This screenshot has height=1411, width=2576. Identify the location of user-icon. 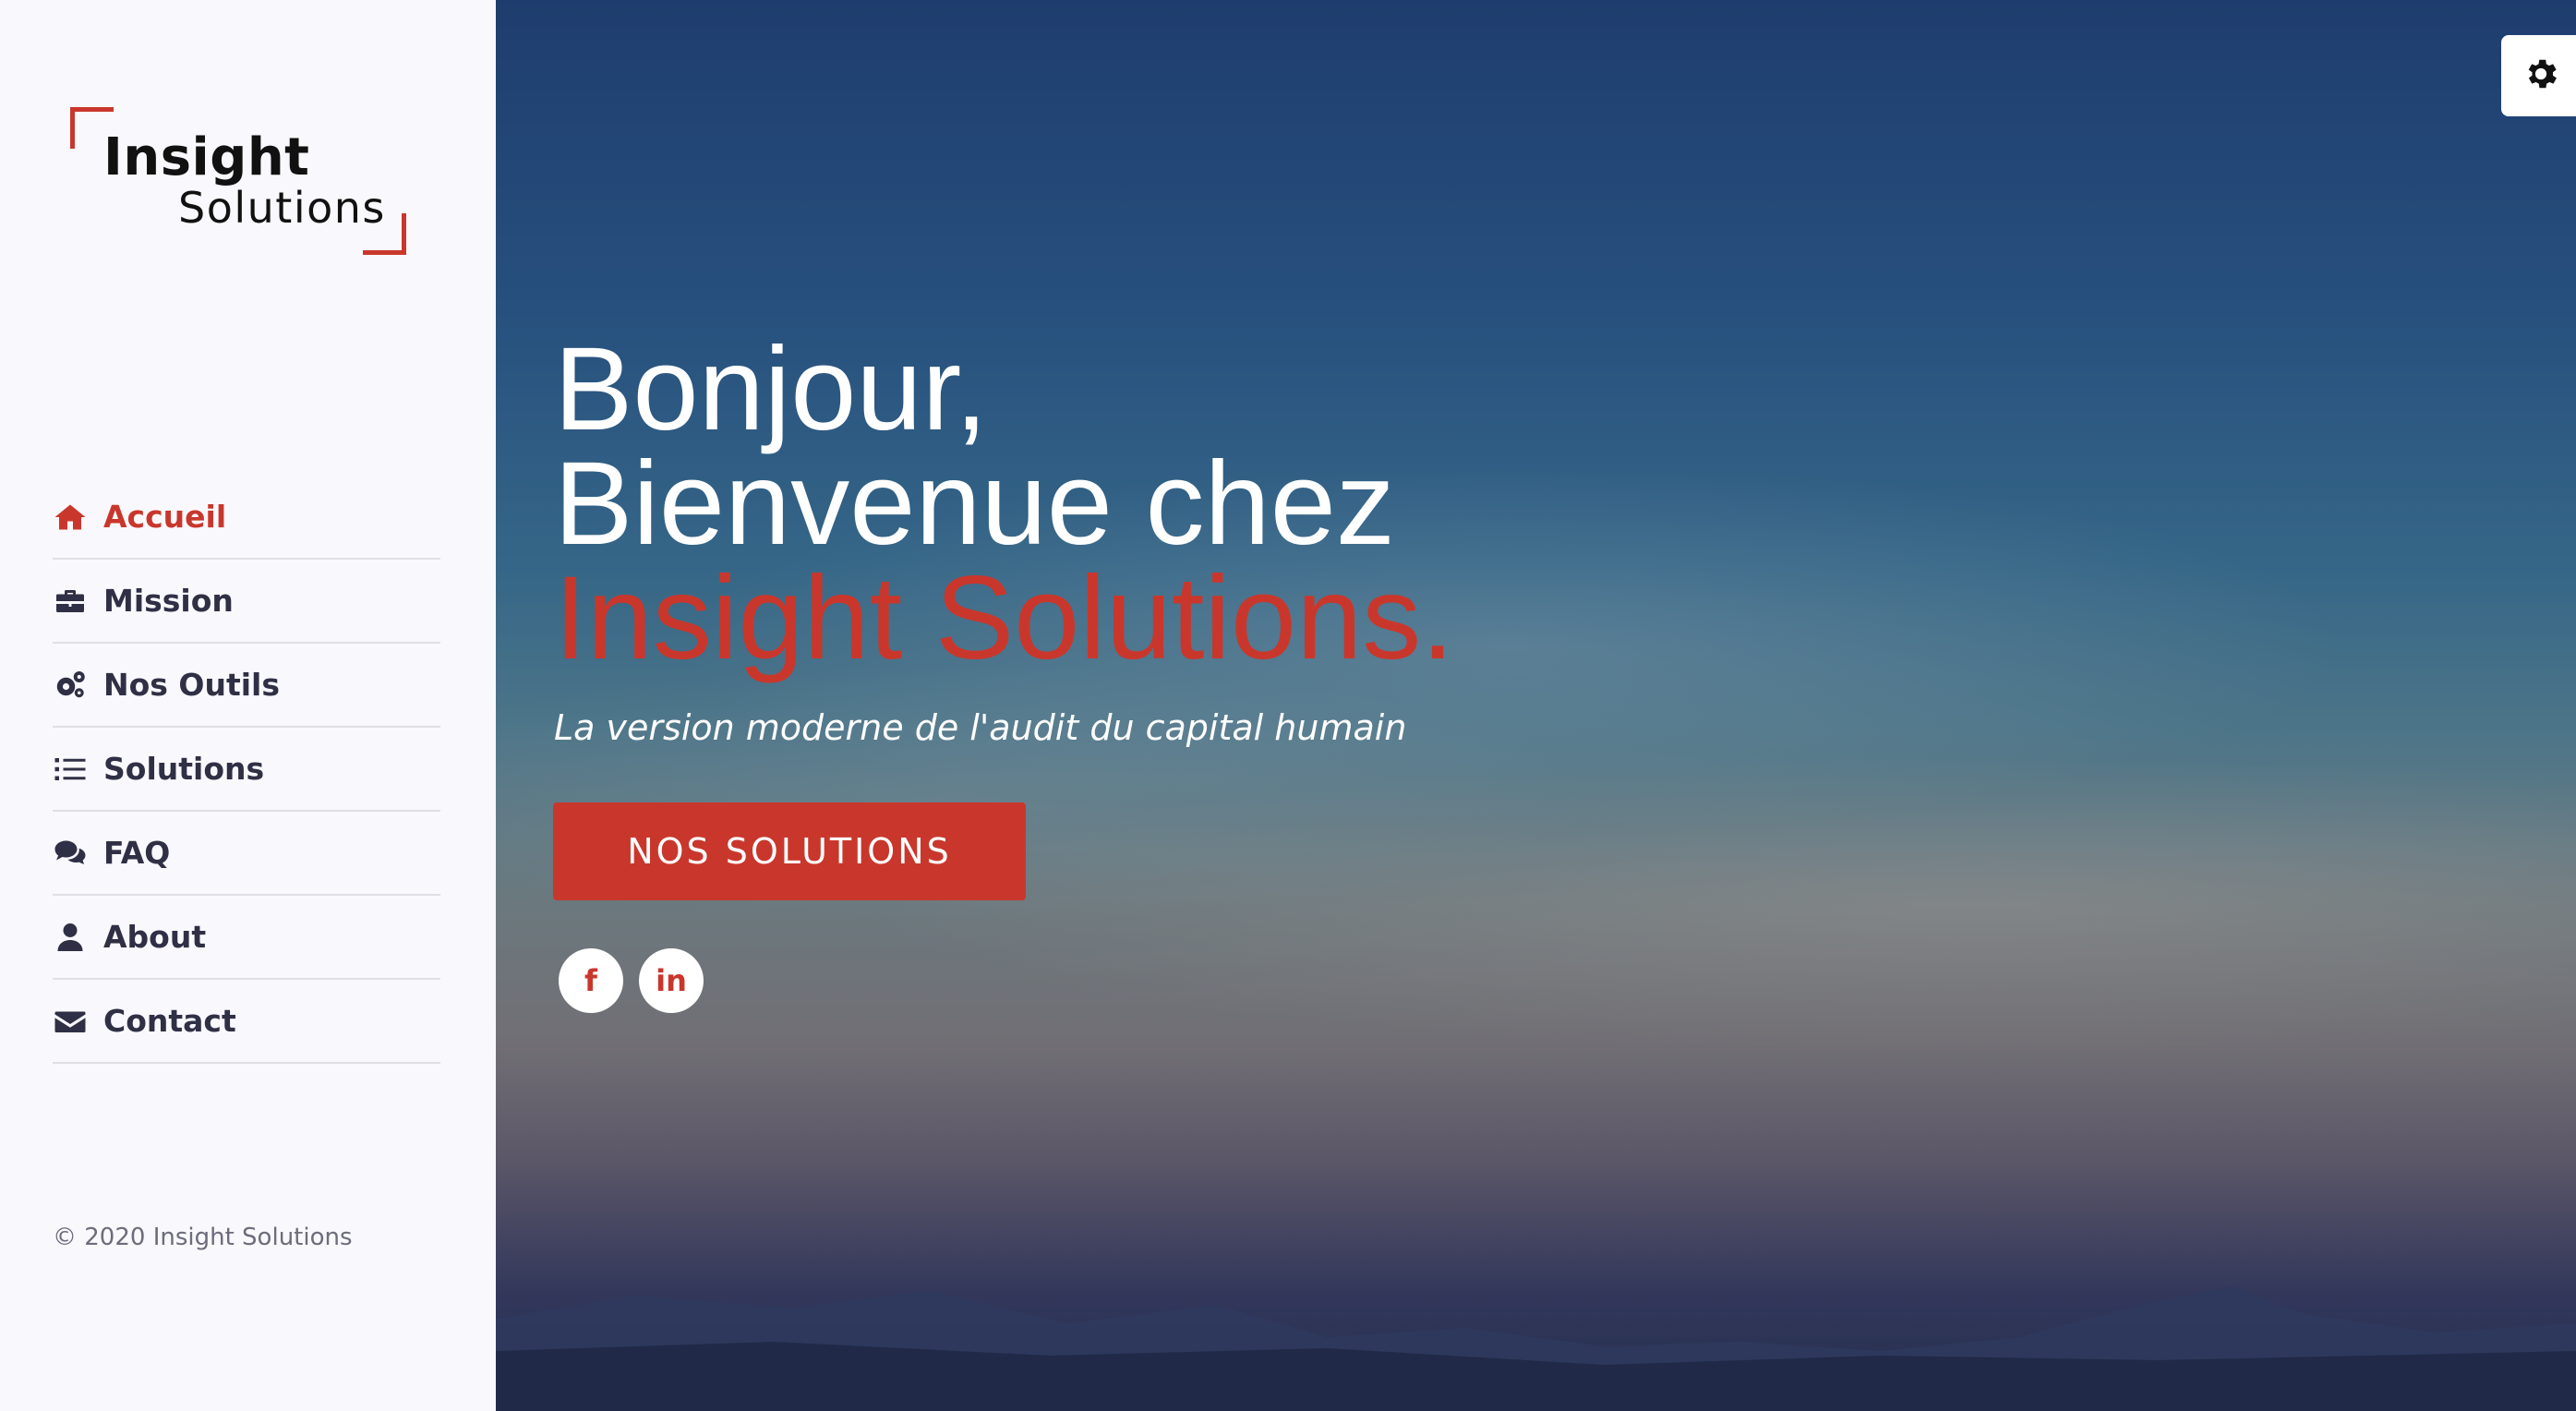
(70, 938).